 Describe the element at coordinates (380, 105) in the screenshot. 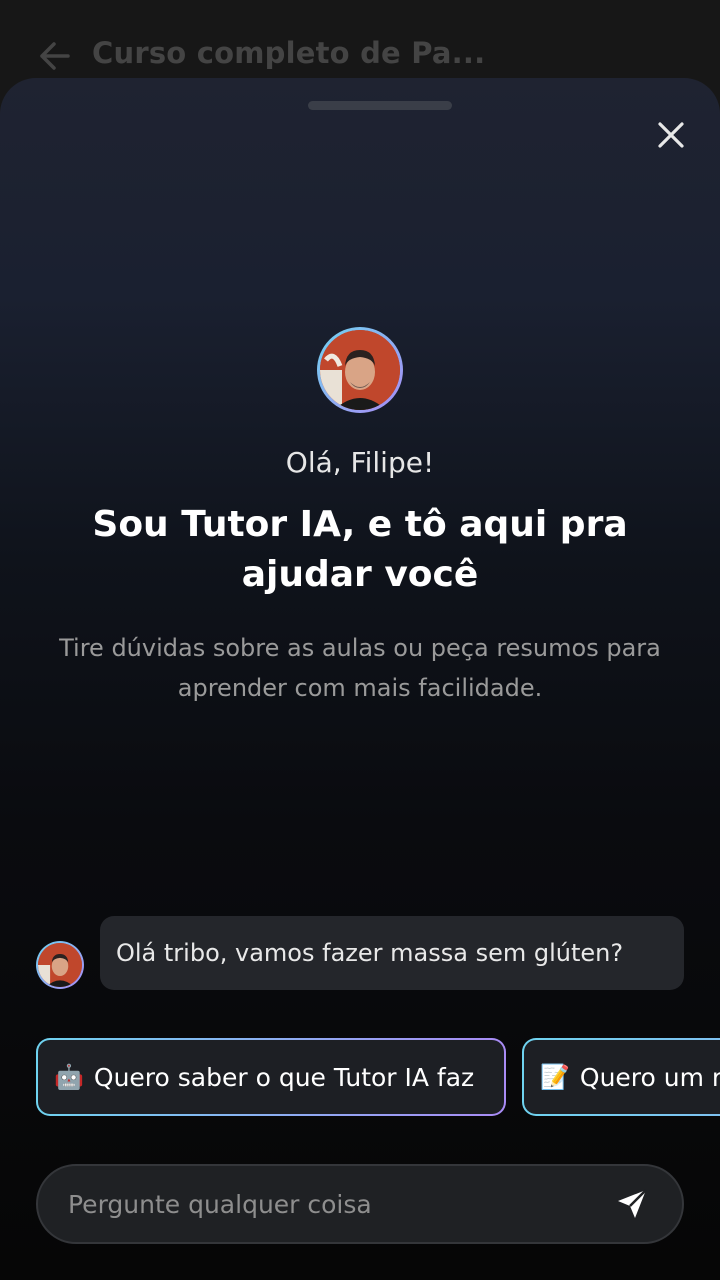

I see `drag-handle` at that location.